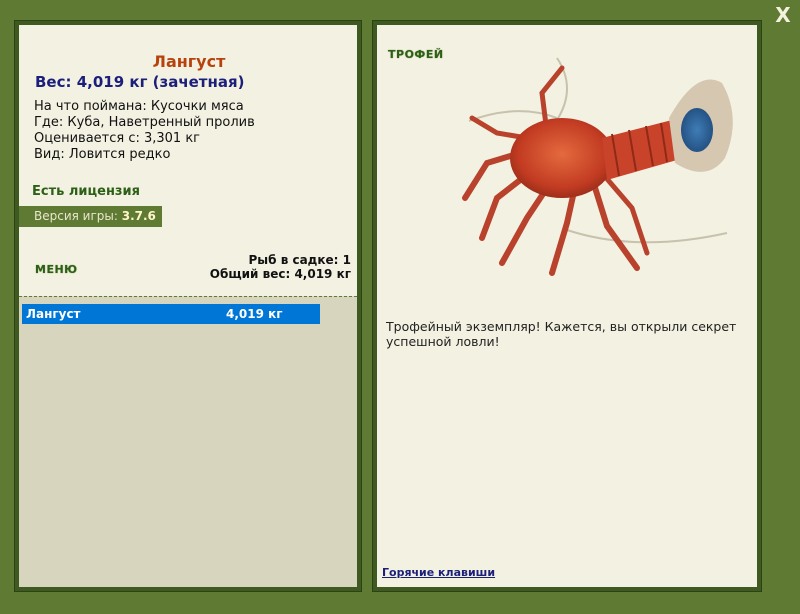 The image size is (800, 614). I want to click on menu-button: МЕНЮ, so click(56, 269).